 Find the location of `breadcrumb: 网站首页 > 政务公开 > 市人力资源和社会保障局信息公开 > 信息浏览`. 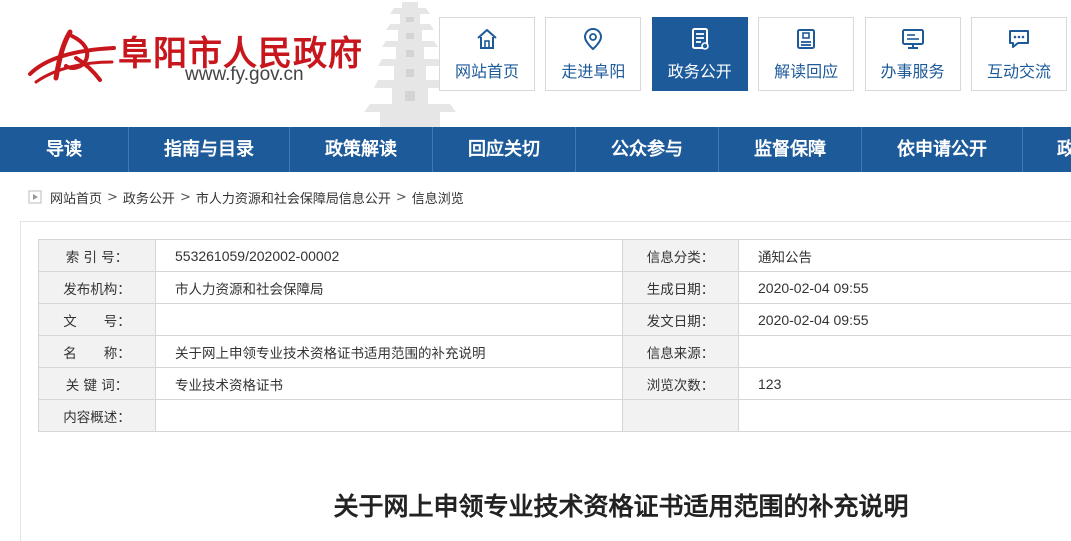

breadcrumb: 网站首页 > 政务公开 > 市人力资源和社会保障局信息公开 > 信息浏览 is located at coordinates (246, 197).